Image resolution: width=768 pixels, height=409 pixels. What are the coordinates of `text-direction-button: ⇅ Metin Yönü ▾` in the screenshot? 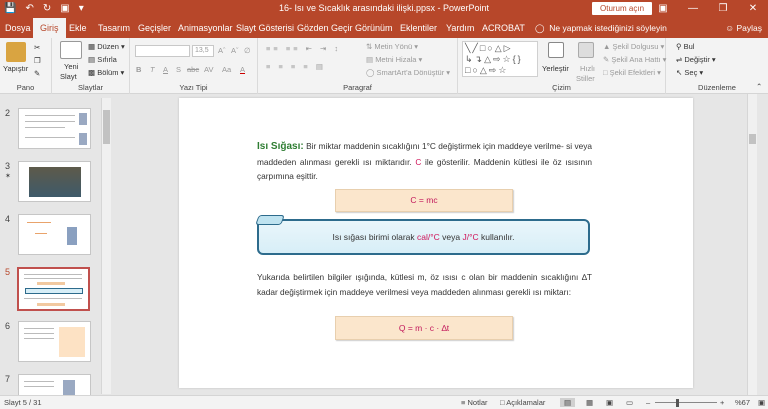 It's located at (392, 46).